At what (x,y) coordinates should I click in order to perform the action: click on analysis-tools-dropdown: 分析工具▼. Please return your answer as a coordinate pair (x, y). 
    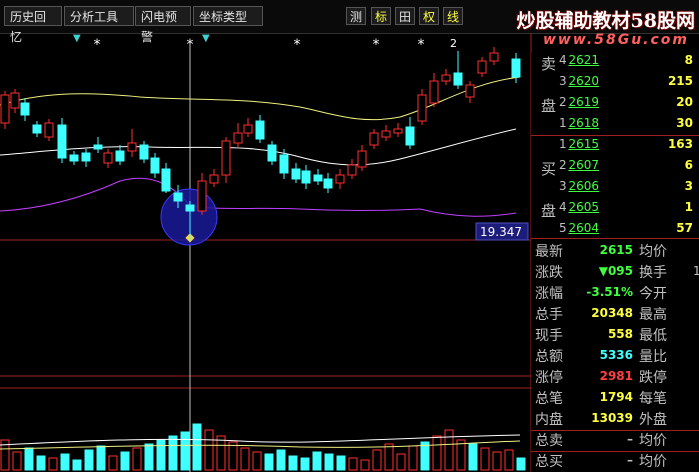
    Looking at the image, I should click on (99, 25).